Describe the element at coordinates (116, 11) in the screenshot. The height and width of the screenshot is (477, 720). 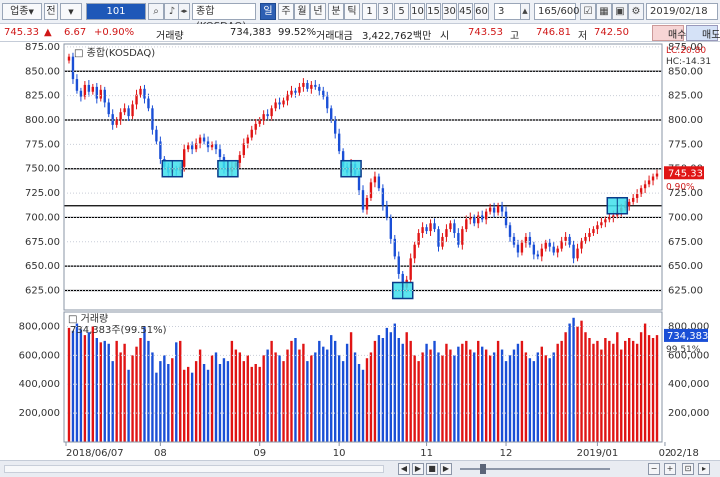
I see `code-input: 101` at that location.